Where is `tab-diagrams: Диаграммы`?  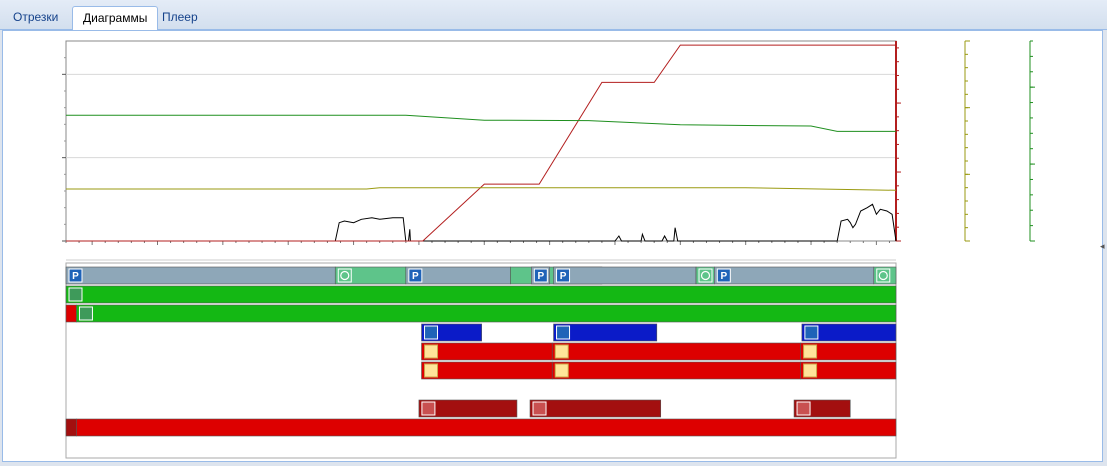
tab-diagrams: Диаграммы is located at coordinates (115, 18).